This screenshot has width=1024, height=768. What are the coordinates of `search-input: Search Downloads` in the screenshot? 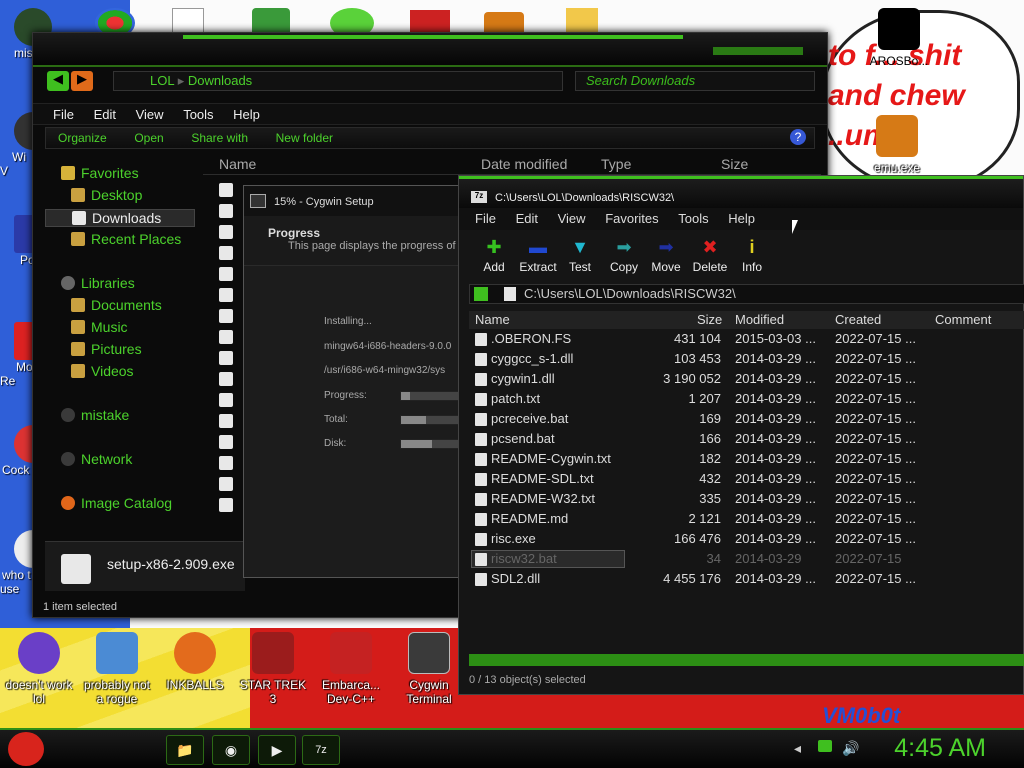 It's located at (695, 81).